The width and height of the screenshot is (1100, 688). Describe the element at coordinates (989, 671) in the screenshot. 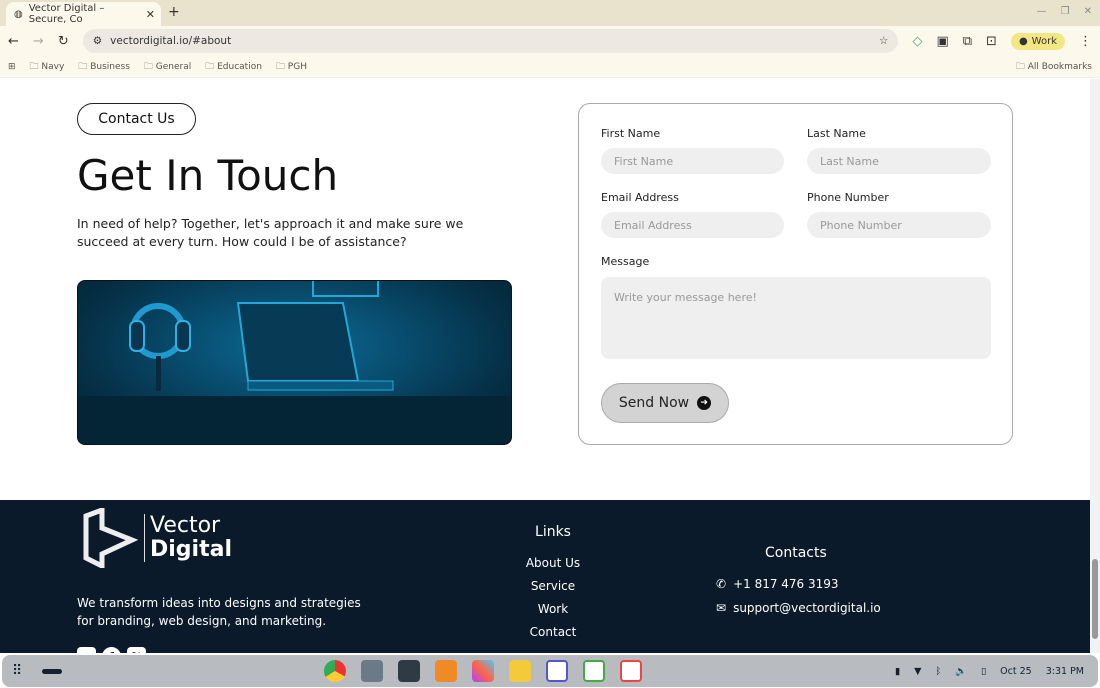

I see `system-tray: ▮ ▼ ᛒ 🔈 ▯ Oct 25 3:31 PM` at that location.